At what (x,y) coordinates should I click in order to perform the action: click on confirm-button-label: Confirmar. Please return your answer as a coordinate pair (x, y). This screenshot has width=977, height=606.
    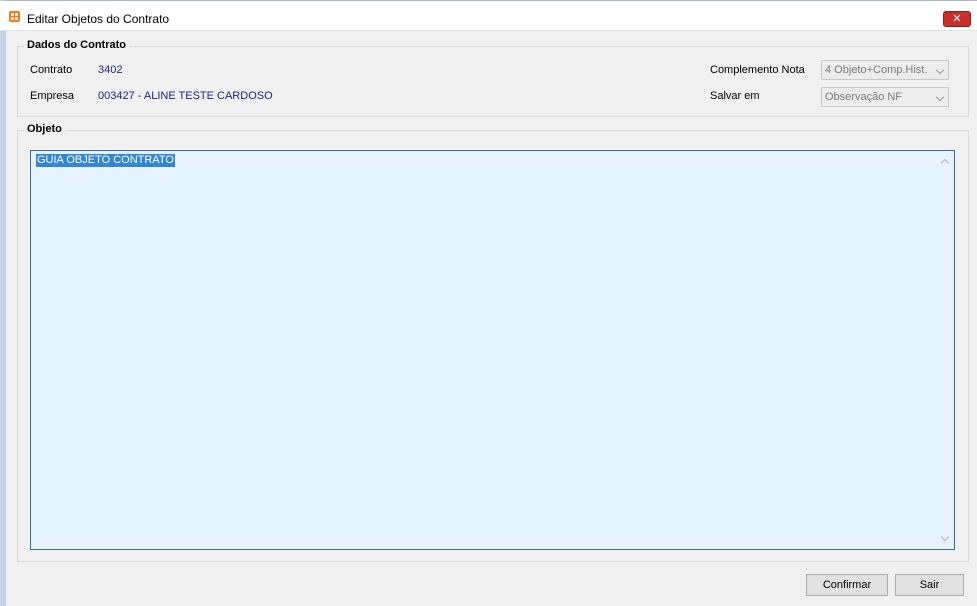
    Looking at the image, I should click on (847, 585).